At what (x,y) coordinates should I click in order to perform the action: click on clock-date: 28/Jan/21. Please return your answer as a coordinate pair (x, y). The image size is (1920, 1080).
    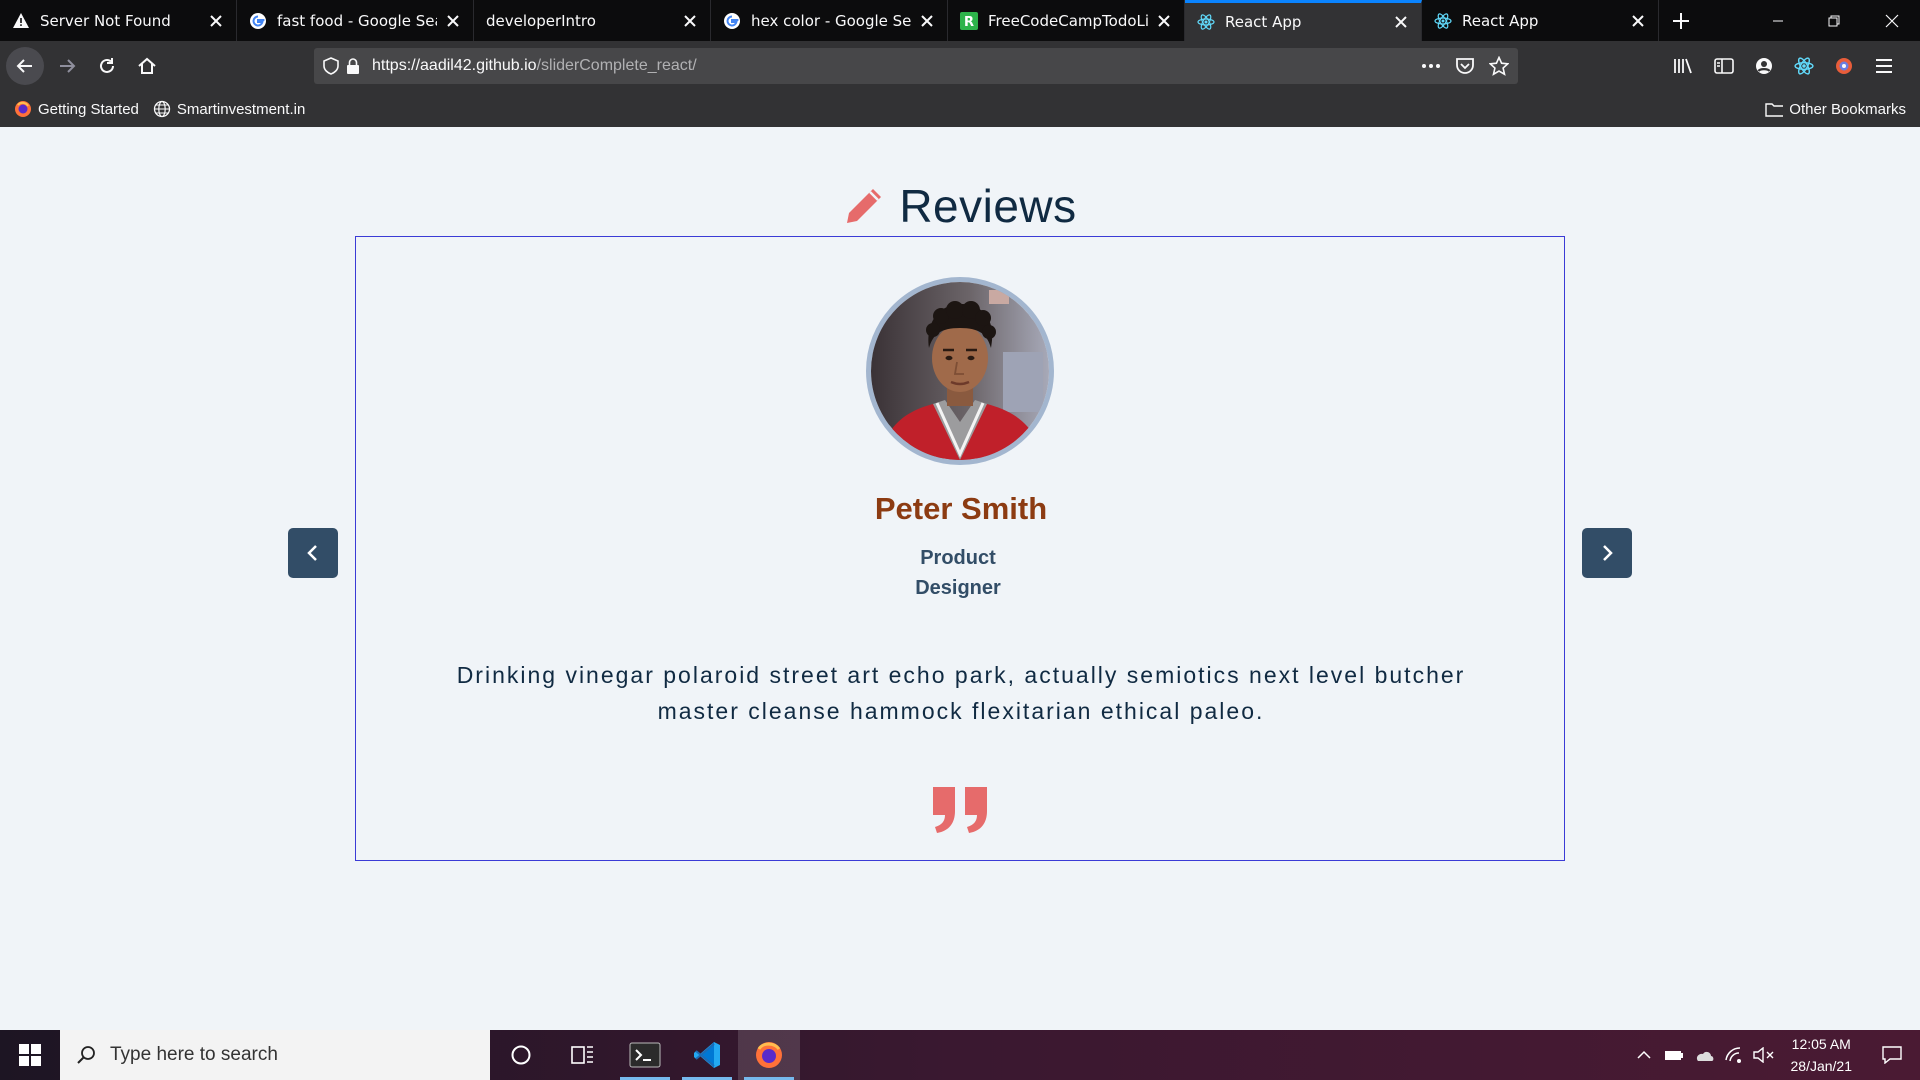
    Looking at the image, I should click on (1821, 1066).